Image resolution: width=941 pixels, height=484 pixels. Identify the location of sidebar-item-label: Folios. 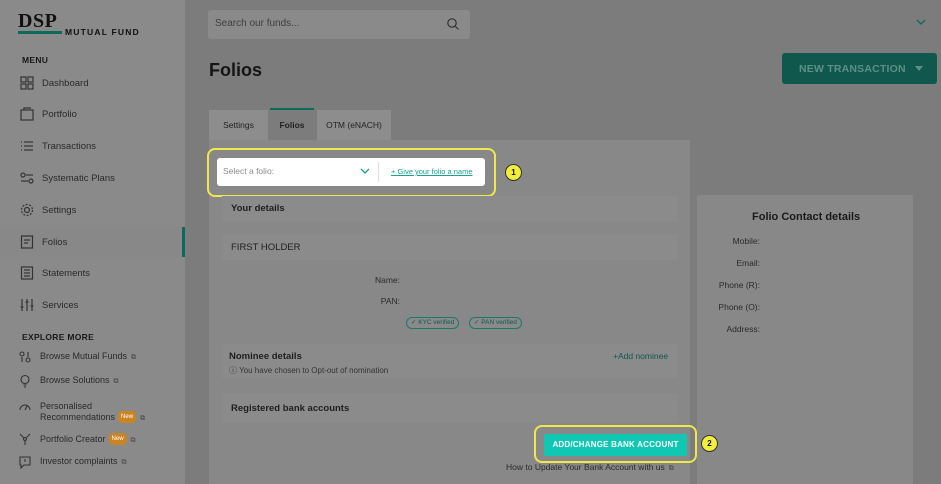
(55, 242).